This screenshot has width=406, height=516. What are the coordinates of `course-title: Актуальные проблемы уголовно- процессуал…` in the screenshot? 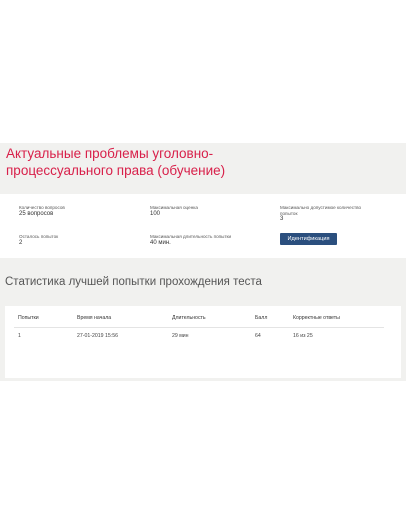 It's located at (201, 162).